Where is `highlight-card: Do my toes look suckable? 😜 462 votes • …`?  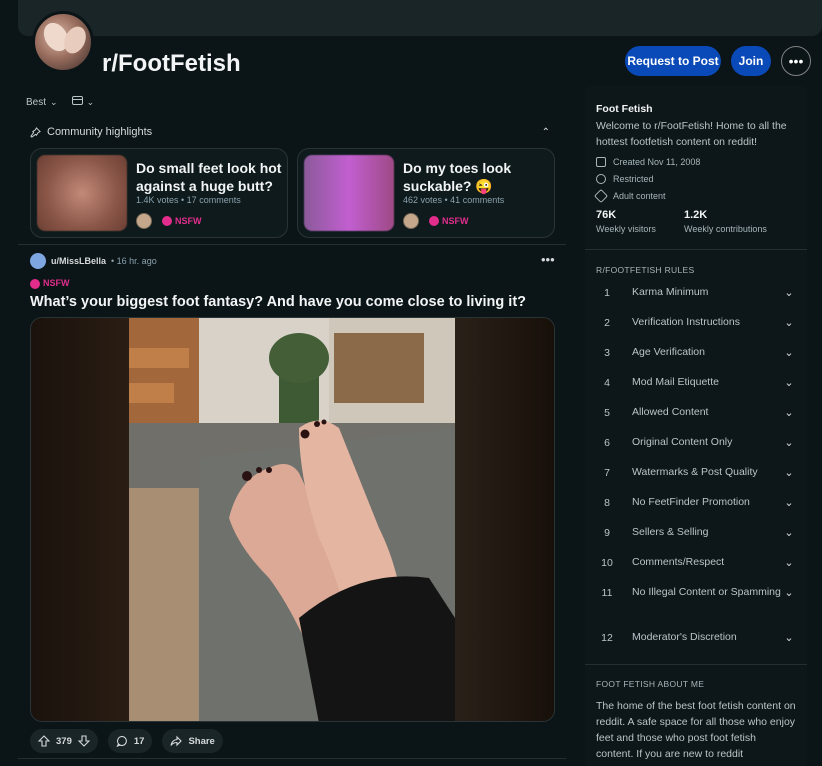
highlight-card: Do my toes look suckable? 😜 462 votes • … is located at coordinates (426, 193).